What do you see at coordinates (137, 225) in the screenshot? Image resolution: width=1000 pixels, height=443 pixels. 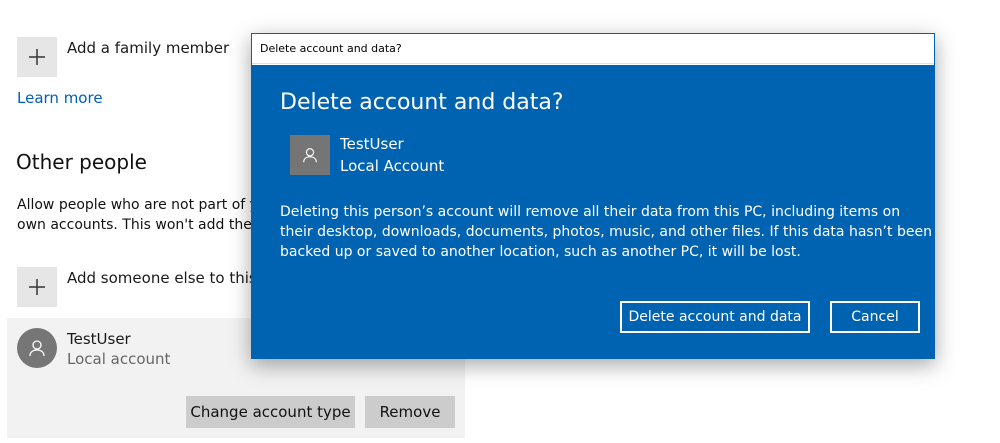 I see `other-people-description-line2: own accounts. This won't add them` at bounding box center [137, 225].